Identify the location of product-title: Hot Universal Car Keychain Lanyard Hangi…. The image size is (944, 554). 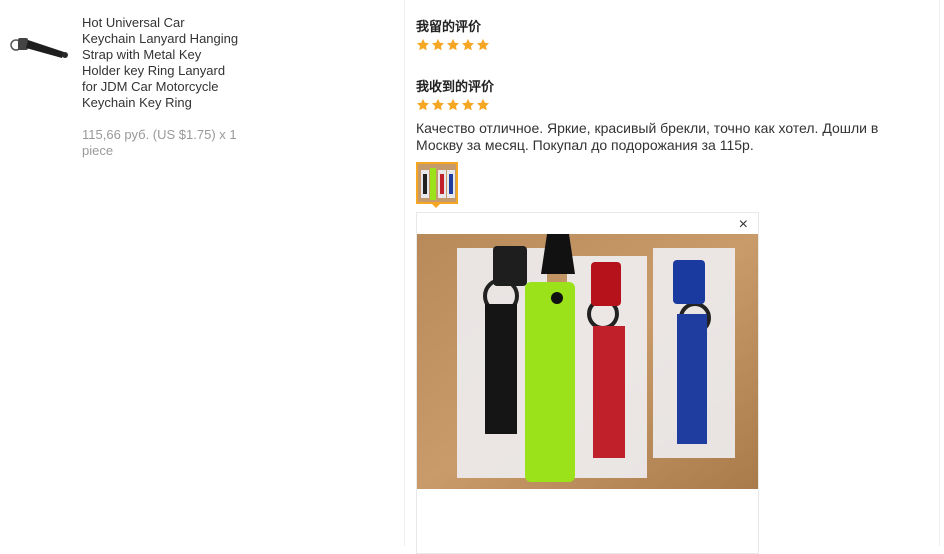
(172, 63).